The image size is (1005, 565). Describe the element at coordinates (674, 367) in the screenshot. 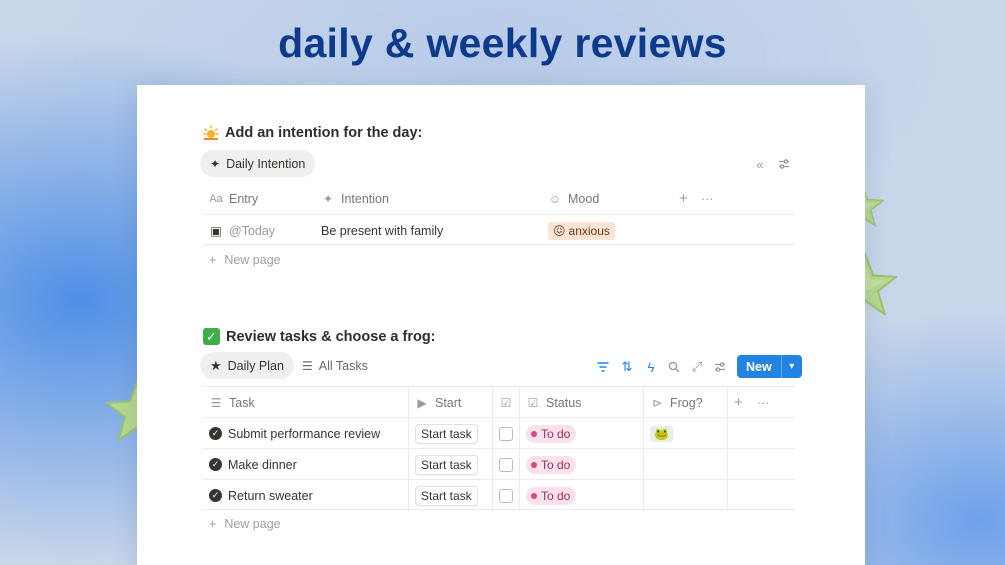

I see `search-icon` at that location.